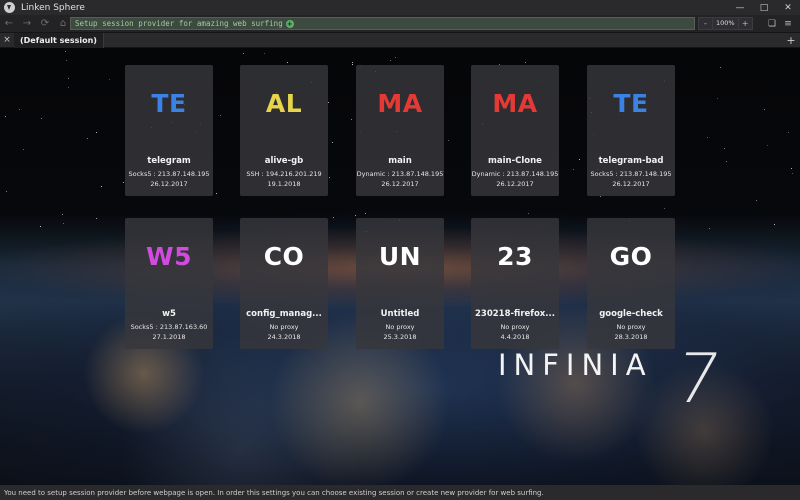 The image size is (800, 500). Describe the element at coordinates (400, 7) in the screenshot. I see `title-bar: Linken Sphere — □ ✕` at that location.